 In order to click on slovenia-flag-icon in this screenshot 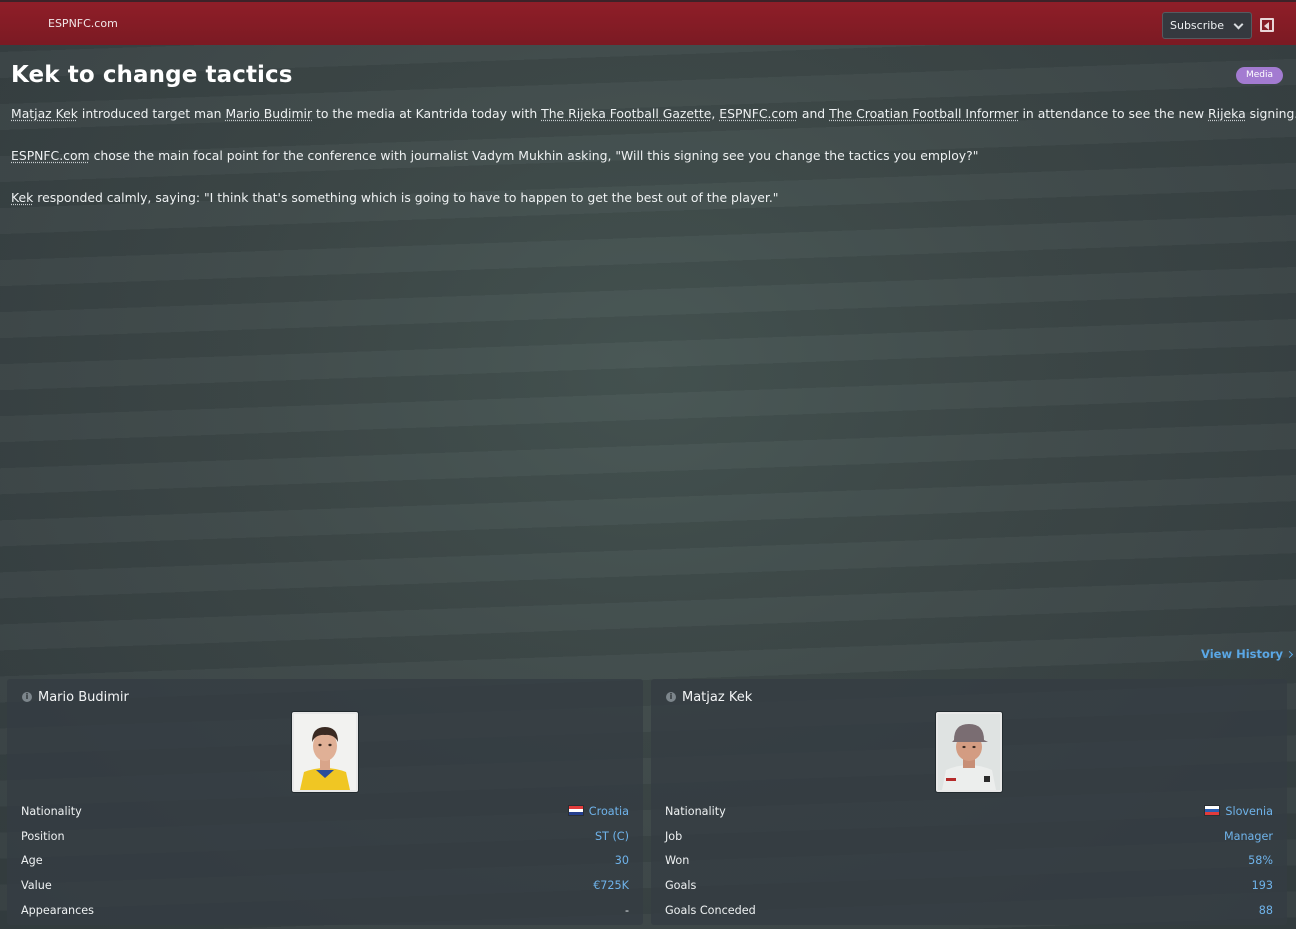, I will do `click(1212, 810)`.